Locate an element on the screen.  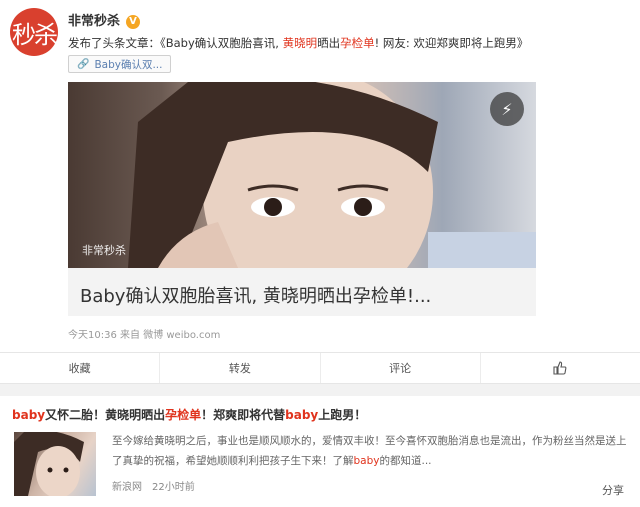
action-bar: 收藏 转发 评论 is located at coordinates (320, 368).